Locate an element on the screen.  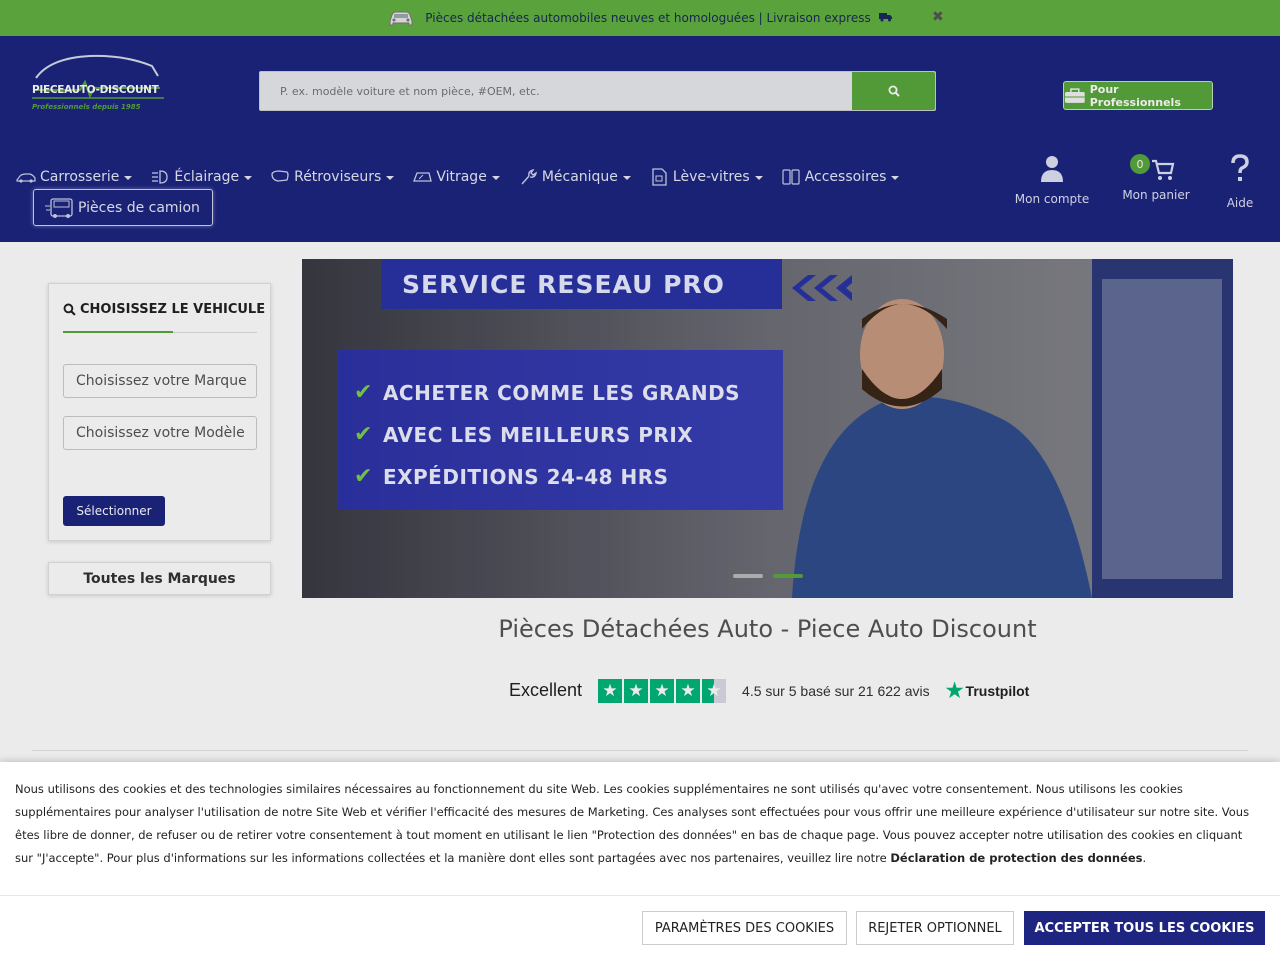
trustpilot-stars: ★ ★ ★ ★ ★ is located at coordinates (662, 690).